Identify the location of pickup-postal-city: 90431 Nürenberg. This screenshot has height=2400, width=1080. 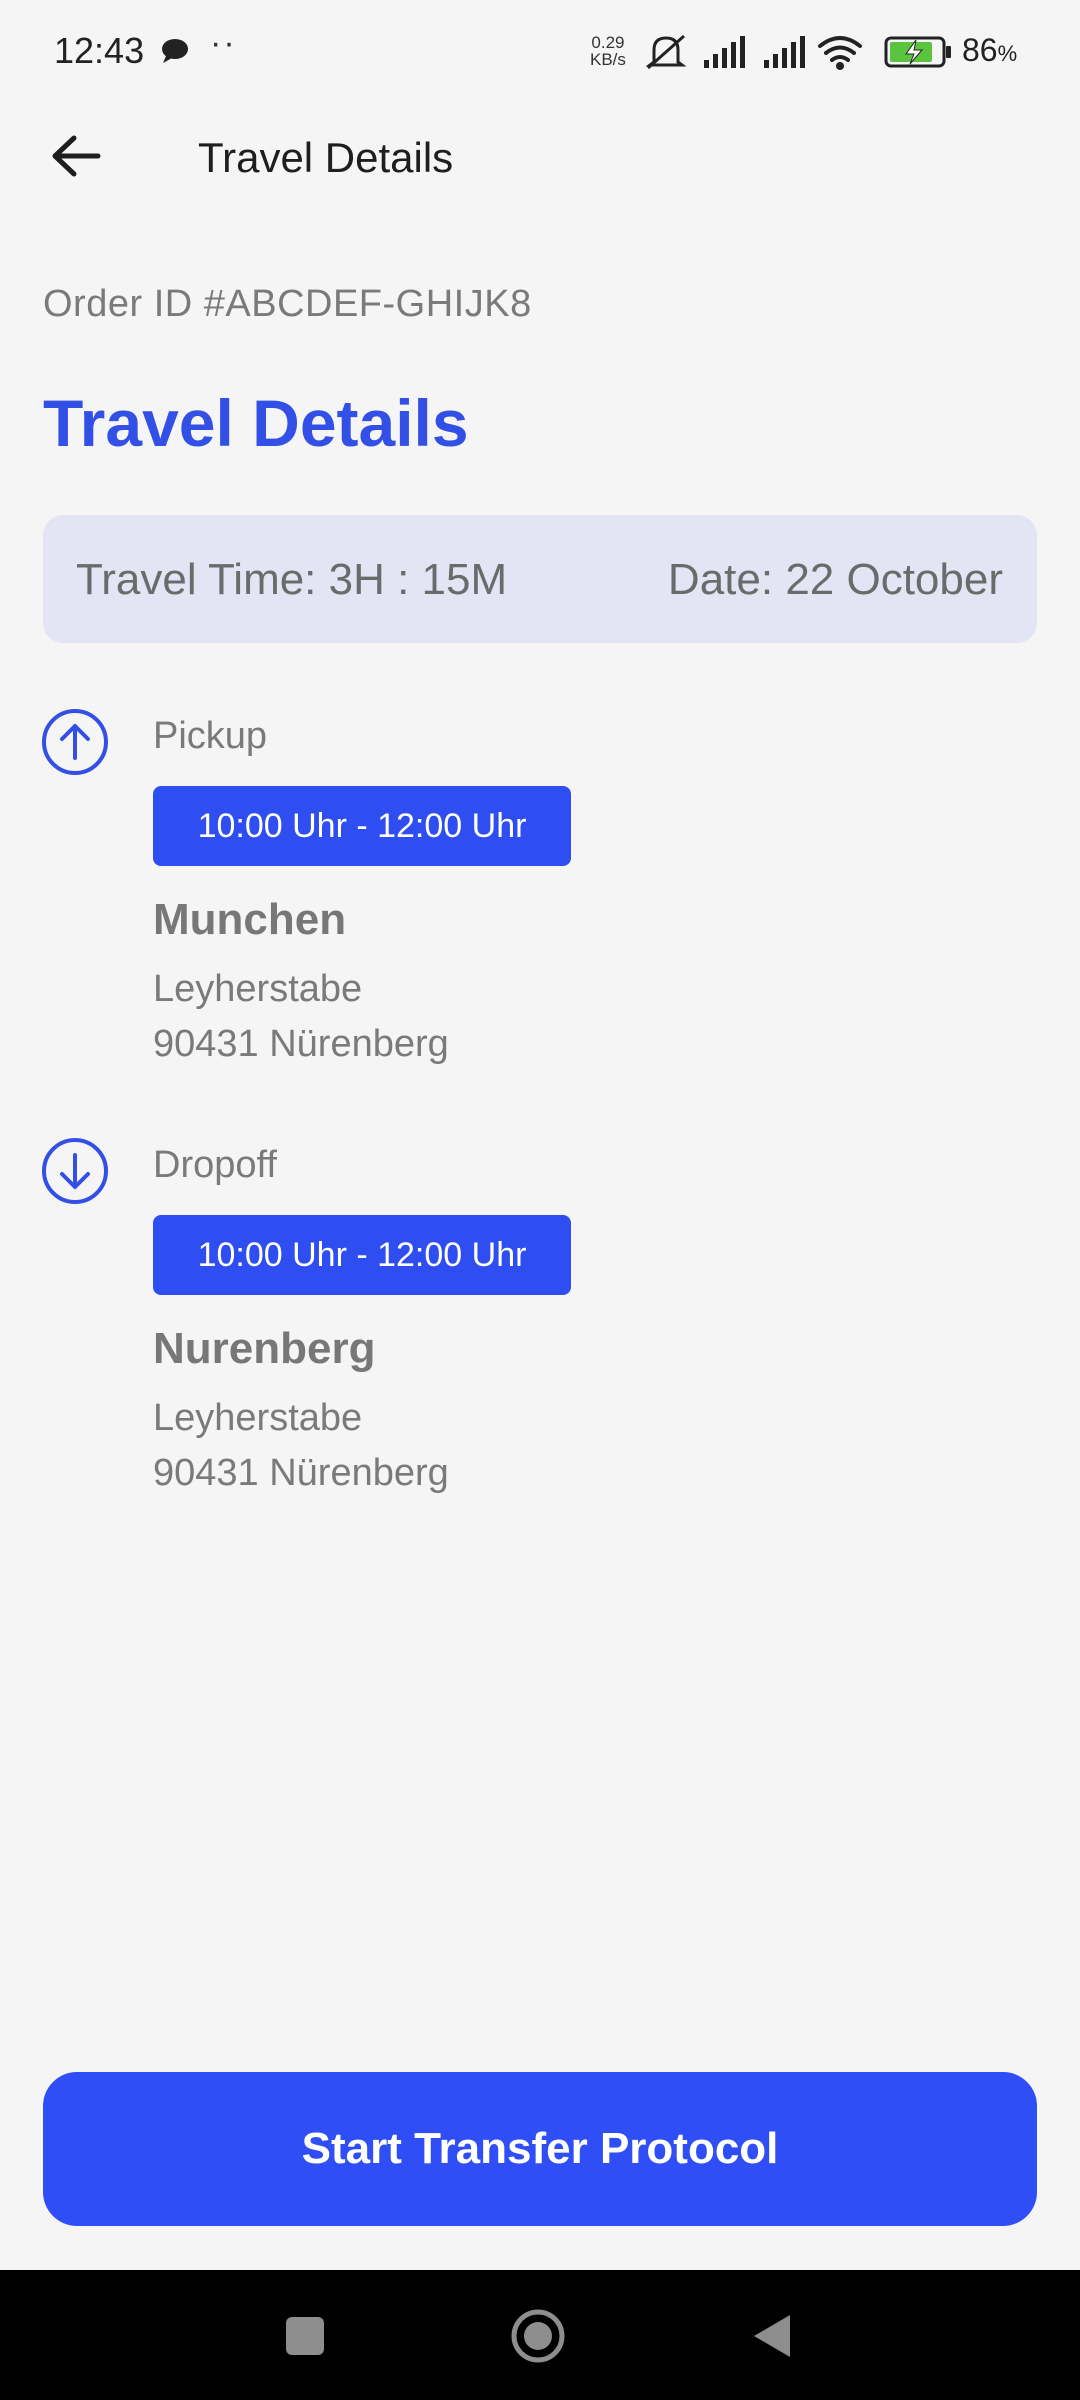
(301, 1044).